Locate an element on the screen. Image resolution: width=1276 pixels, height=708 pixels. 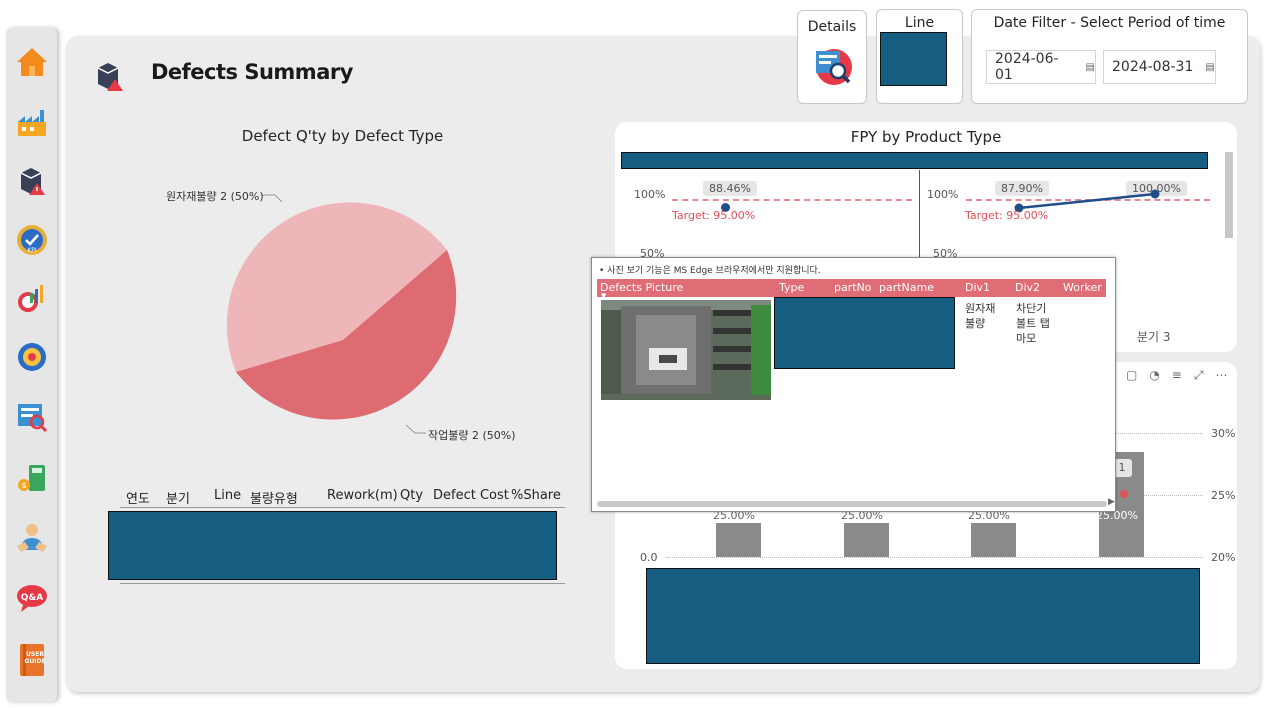
table-body-redacted is located at coordinates (332, 545).